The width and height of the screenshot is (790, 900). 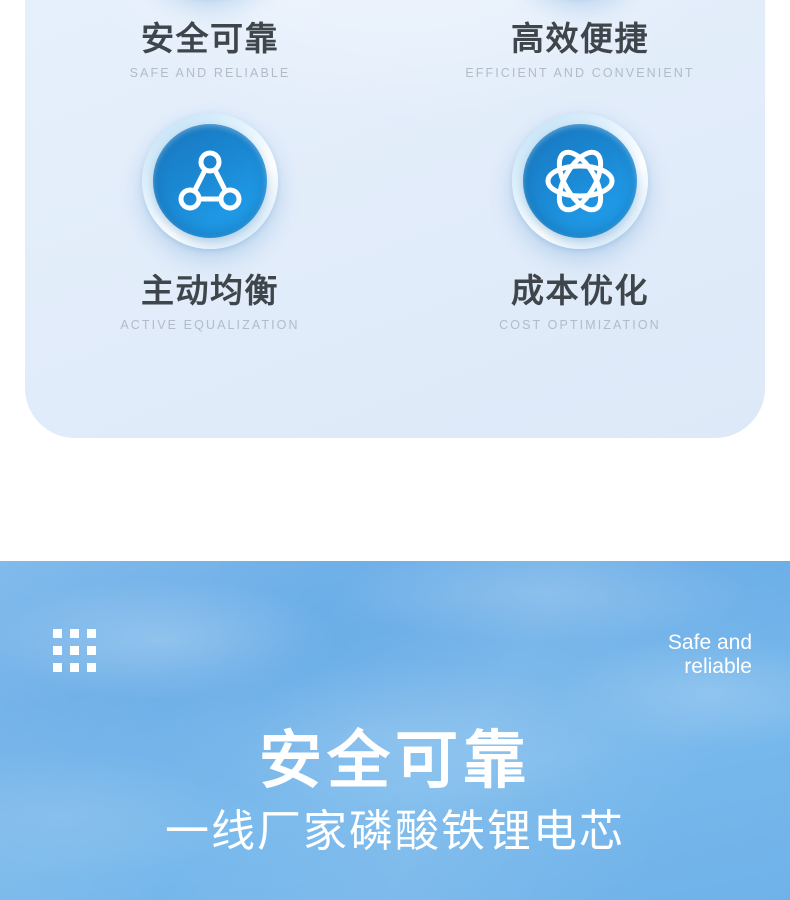 What do you see at coordinates (709, 642) in the screenshot?
I see `banner-tagline-line-1: Safe and` at bounding box center [709, 642].